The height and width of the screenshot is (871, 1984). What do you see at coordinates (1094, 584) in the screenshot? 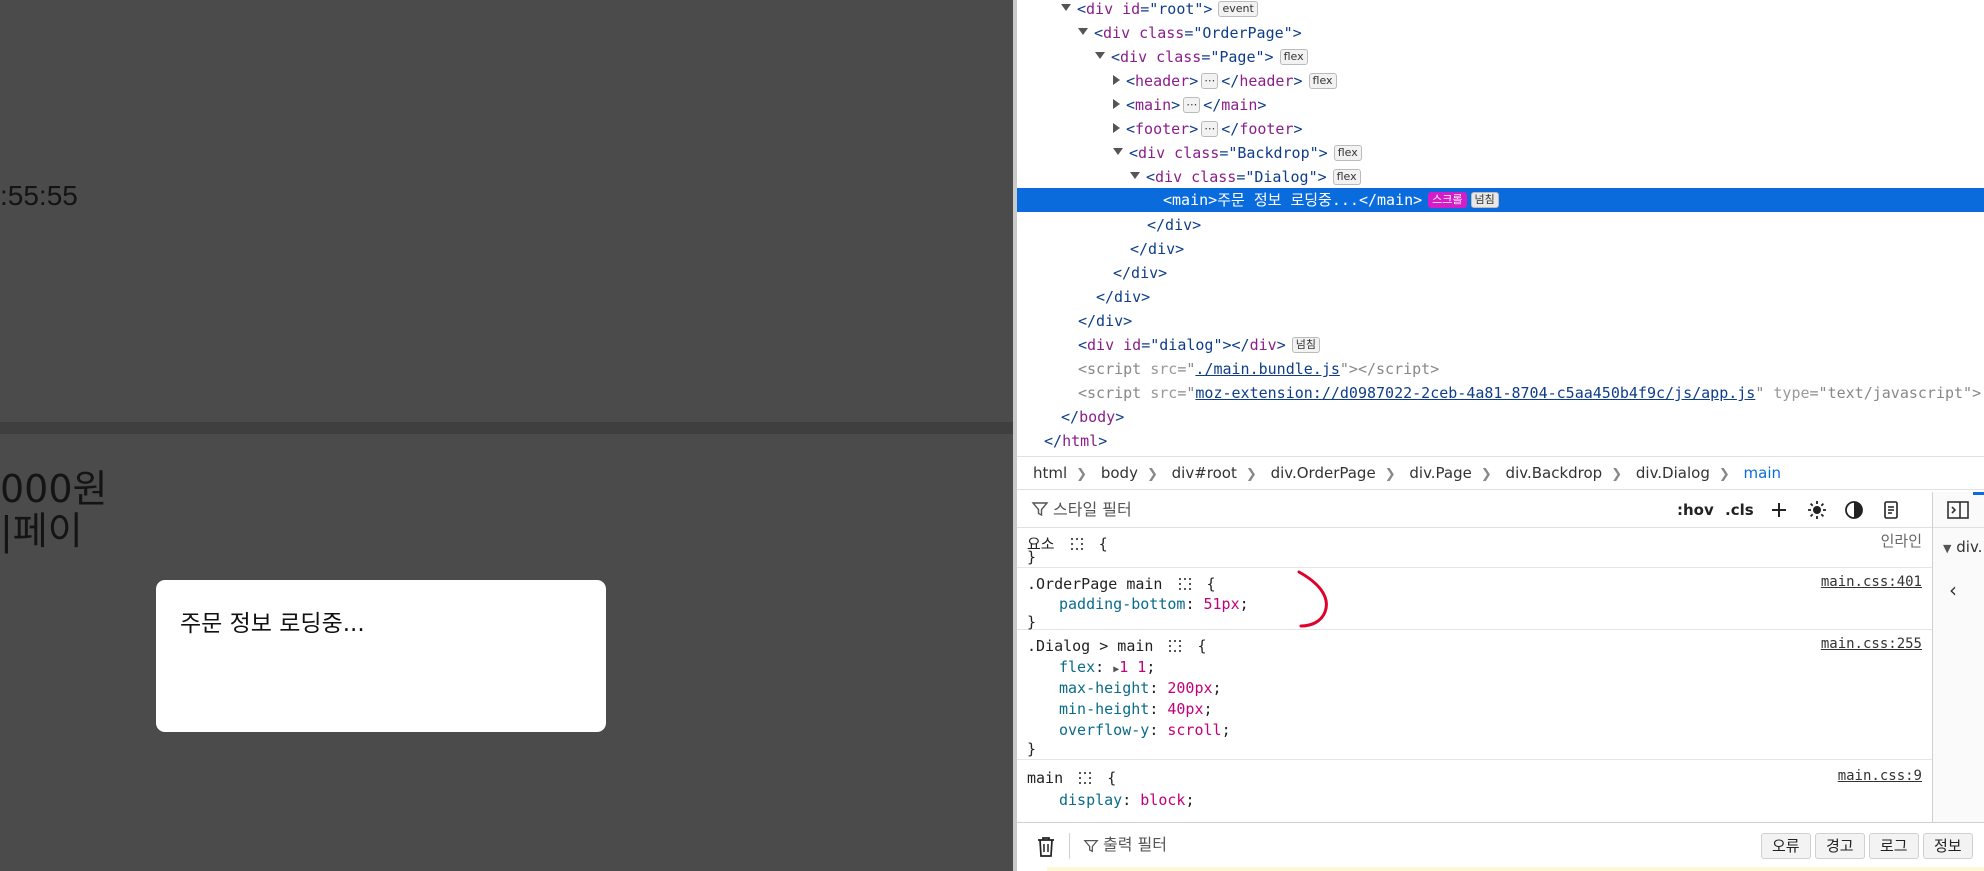
I see `rule-selector: .OrderPage main` at bounding box center [1094, 584].